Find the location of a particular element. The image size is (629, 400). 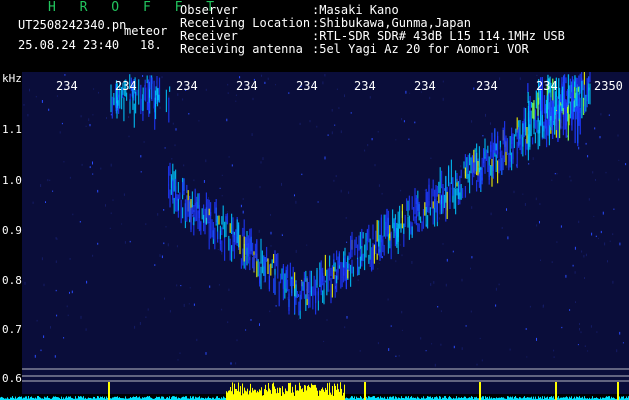

timestamp: 25.08.24 23:40 is located at coordinates (69, 45).